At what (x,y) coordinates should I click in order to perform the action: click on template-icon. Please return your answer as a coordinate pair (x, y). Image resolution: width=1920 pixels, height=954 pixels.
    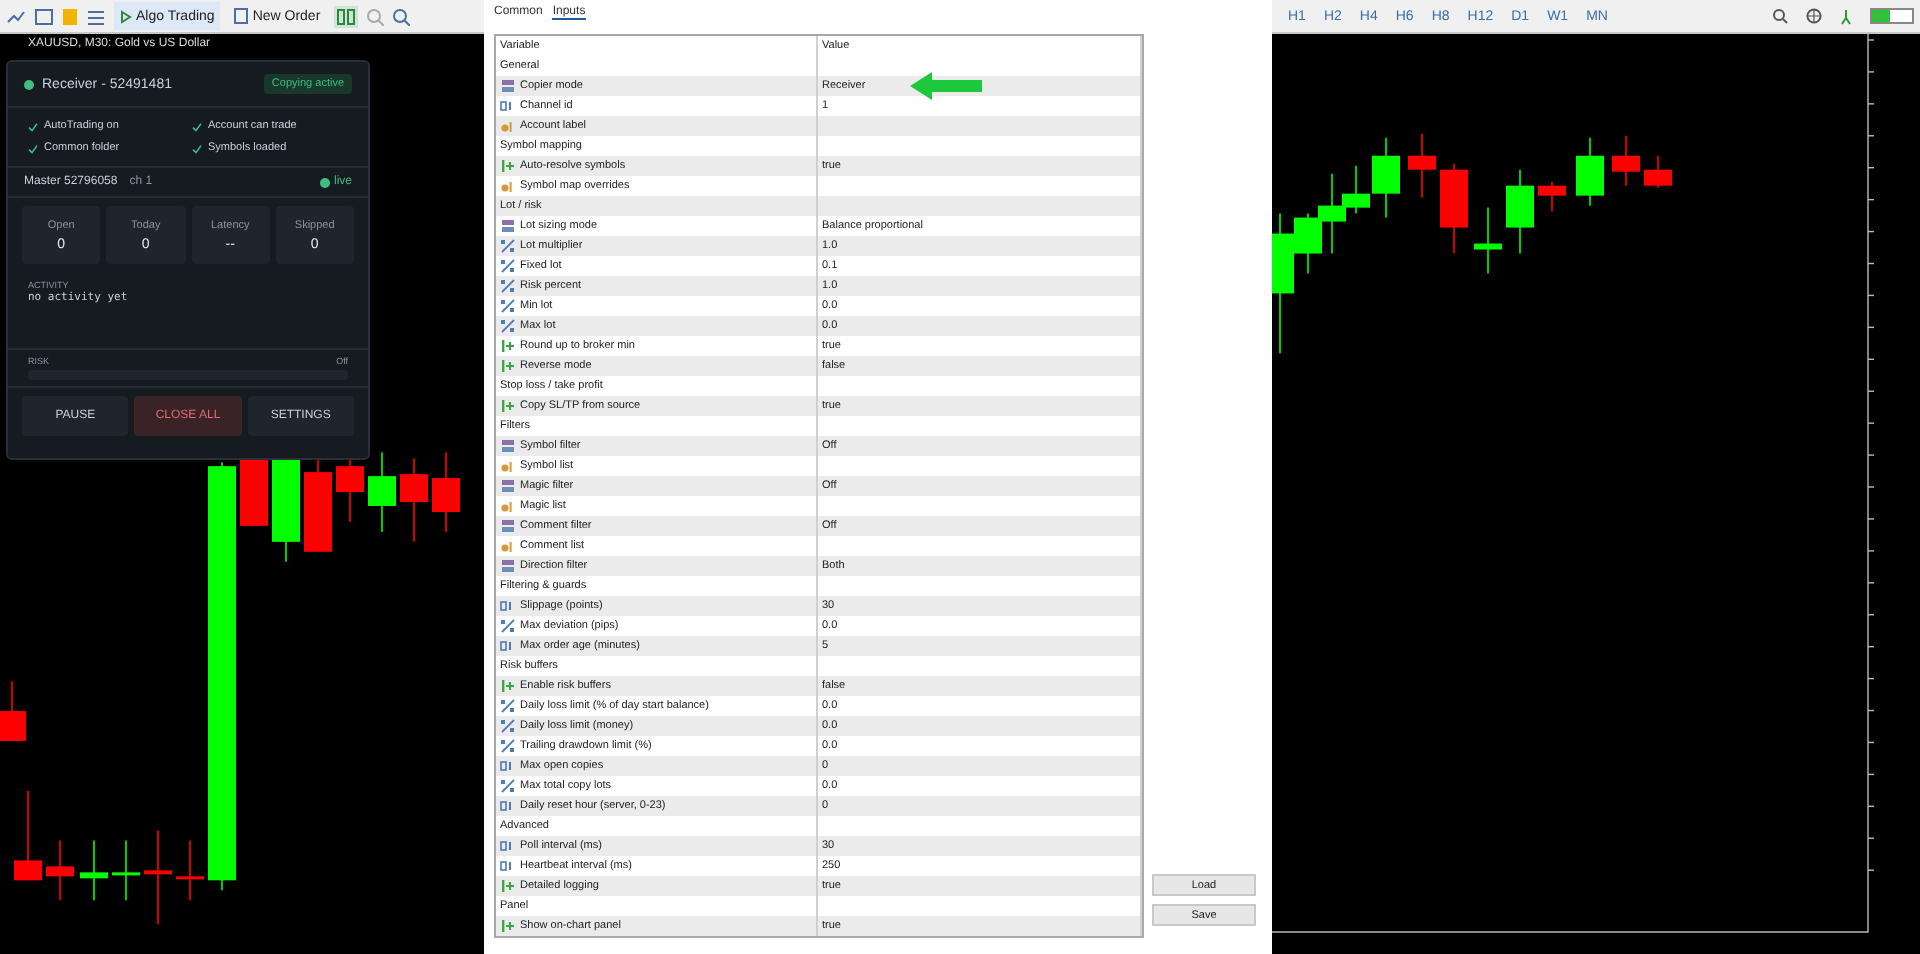
    Looking at the image, I should click on (44, 16).